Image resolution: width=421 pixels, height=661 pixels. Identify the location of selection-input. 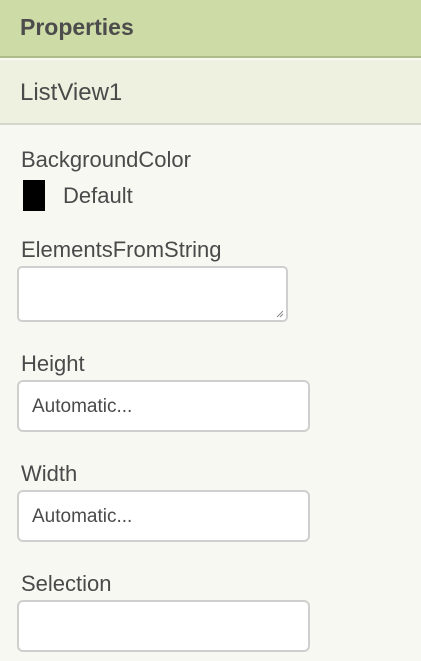
(163, 626).